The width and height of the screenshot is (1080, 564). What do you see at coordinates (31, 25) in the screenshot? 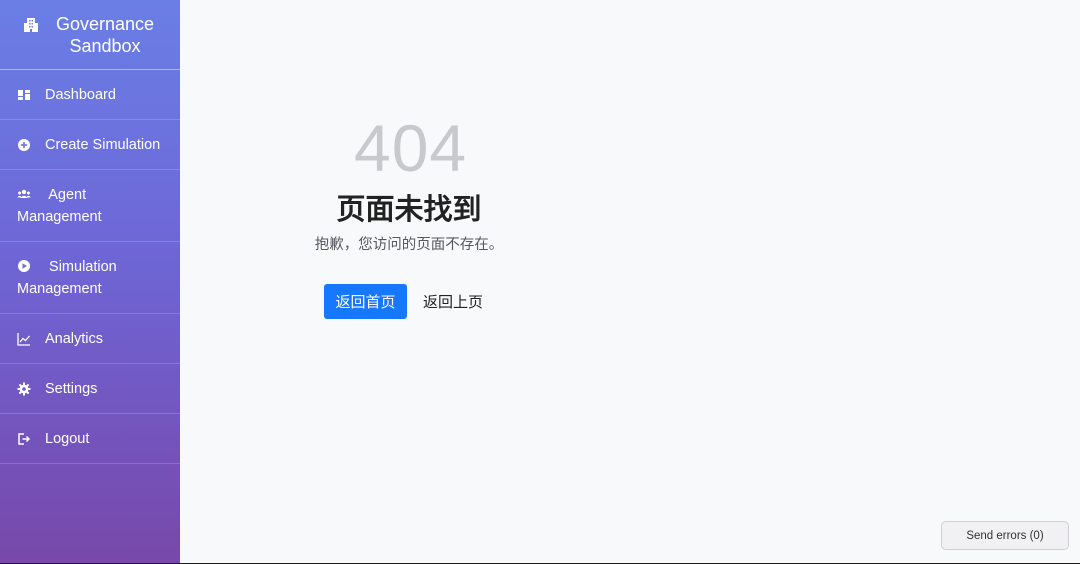
I see `building-icon` at bounding box center [31, 25].